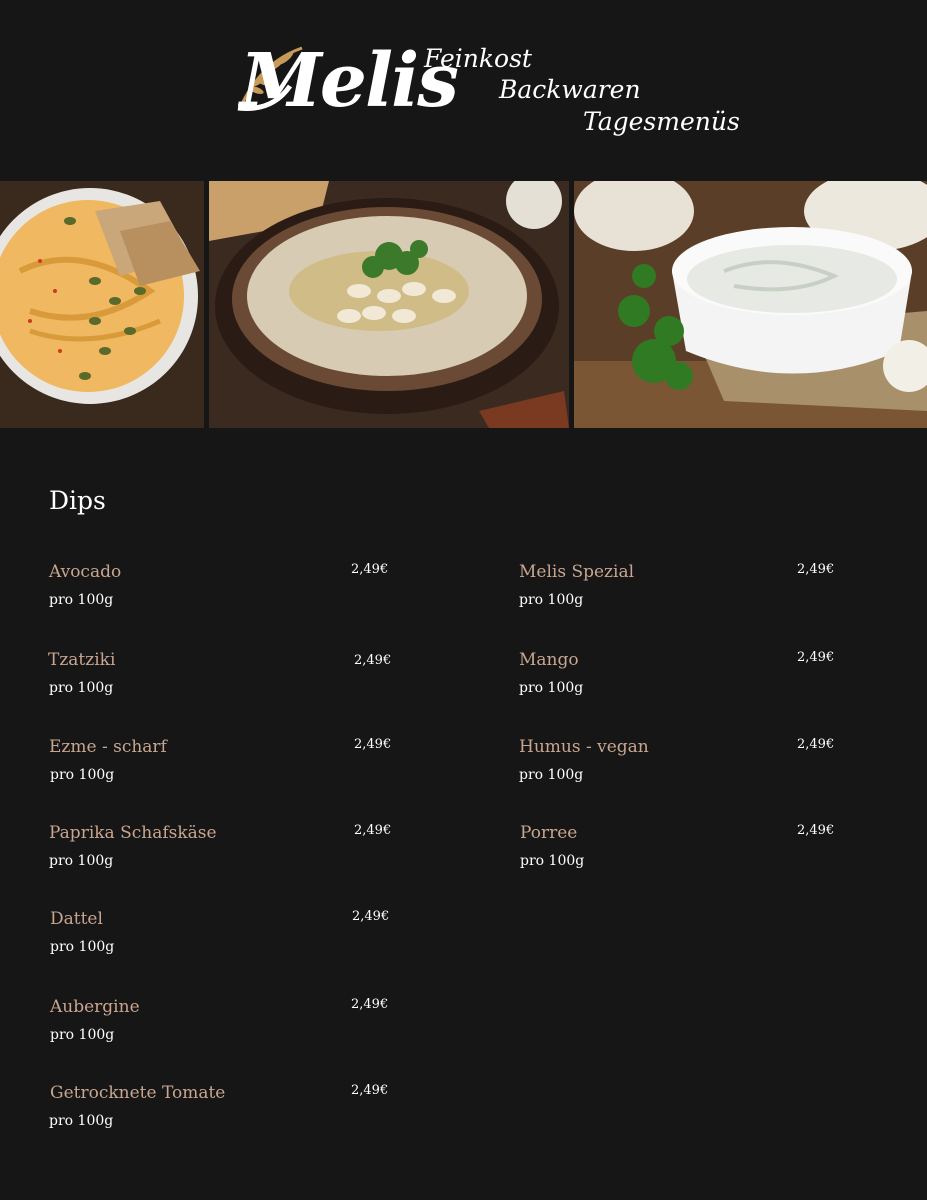 This screenshot has height=1200, width=927. What do you see at coordinates (229, 853) in the screenshot?
I see `menu-item: Paprika Schafskäse pro 100g 2,49€` at bounding box center [229, 853].